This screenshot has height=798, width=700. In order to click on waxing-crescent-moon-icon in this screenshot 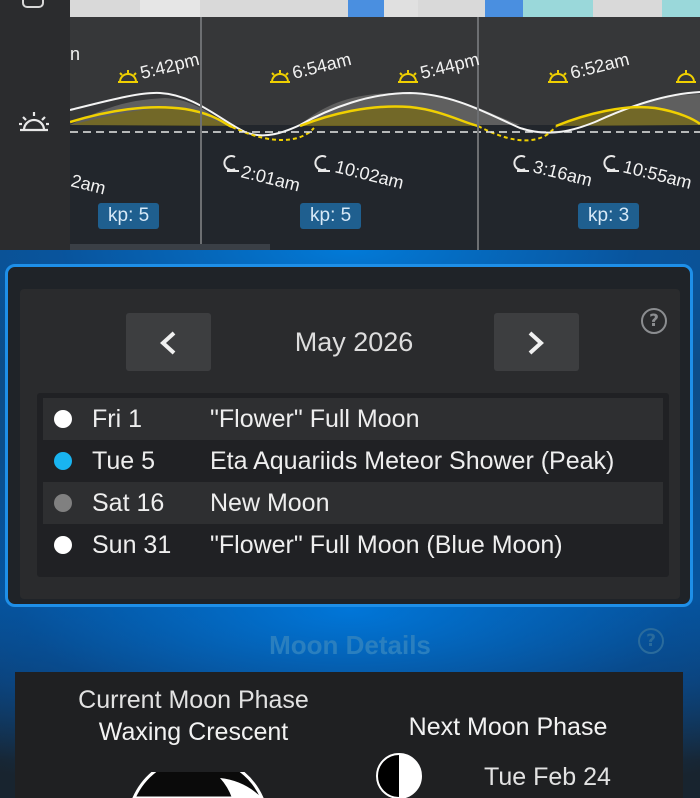, I will do `click(198, 785)`.